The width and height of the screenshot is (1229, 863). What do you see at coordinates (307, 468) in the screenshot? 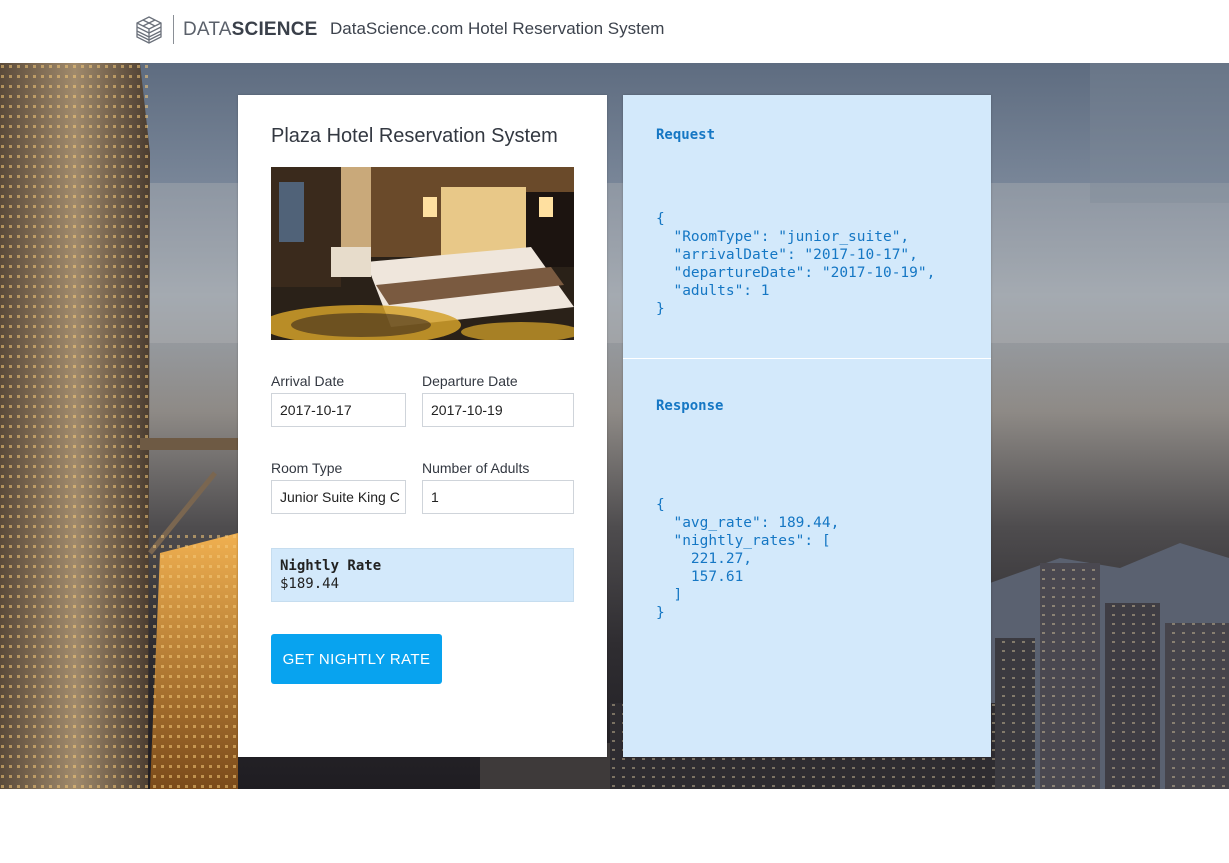
I see `room-type-label: Room Type` at bounding box center [307, 468].